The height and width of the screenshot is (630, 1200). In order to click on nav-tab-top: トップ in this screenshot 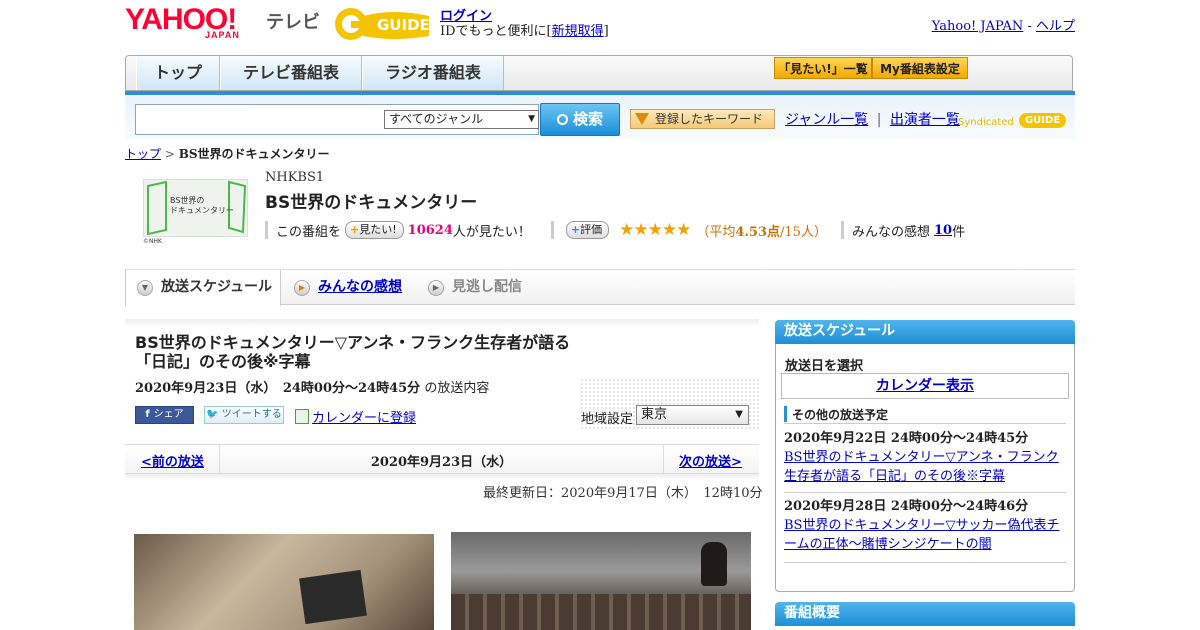, I will do `click(178, 73)`.